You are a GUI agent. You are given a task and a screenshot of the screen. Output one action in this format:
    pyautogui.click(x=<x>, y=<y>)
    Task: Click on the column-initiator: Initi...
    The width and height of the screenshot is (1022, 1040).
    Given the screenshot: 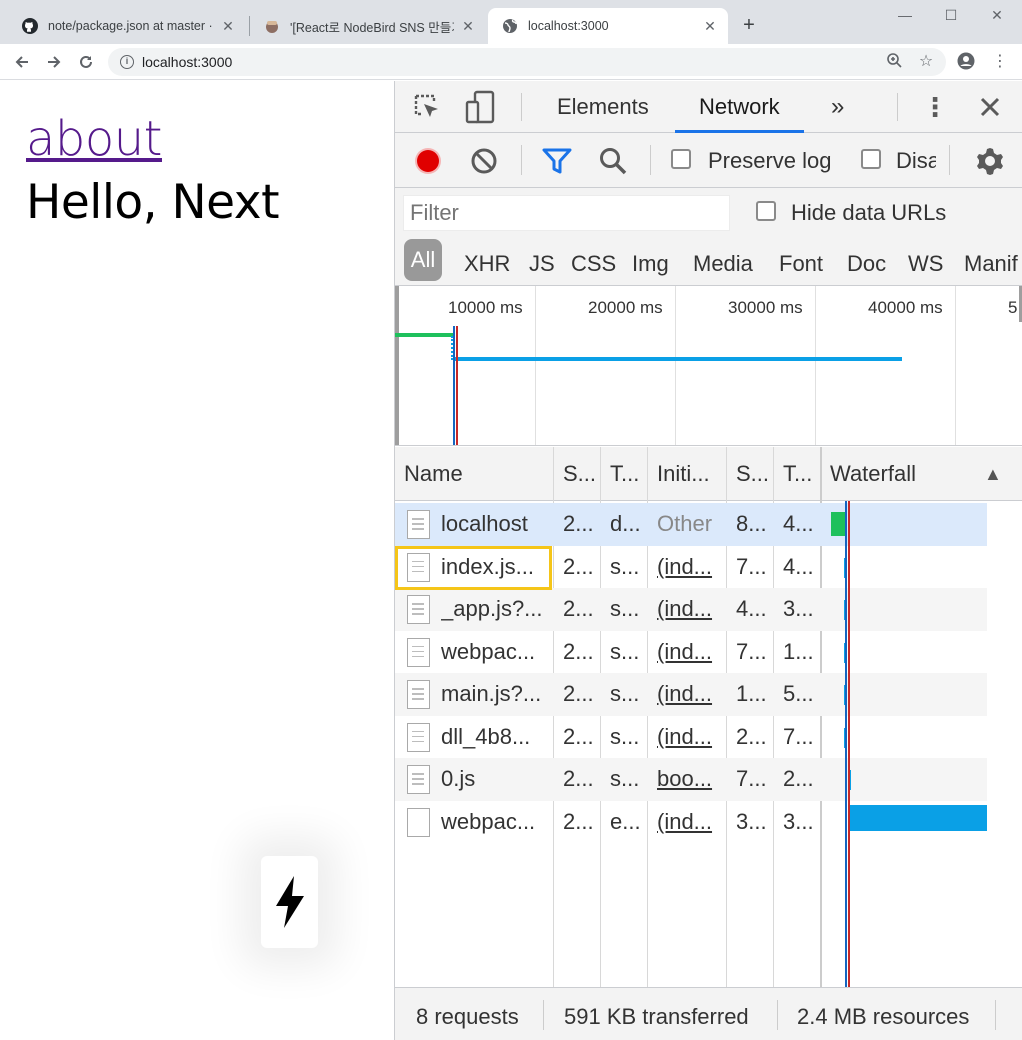 What is the action you would take?
    pyautogui.click(x=692, y=474)
    